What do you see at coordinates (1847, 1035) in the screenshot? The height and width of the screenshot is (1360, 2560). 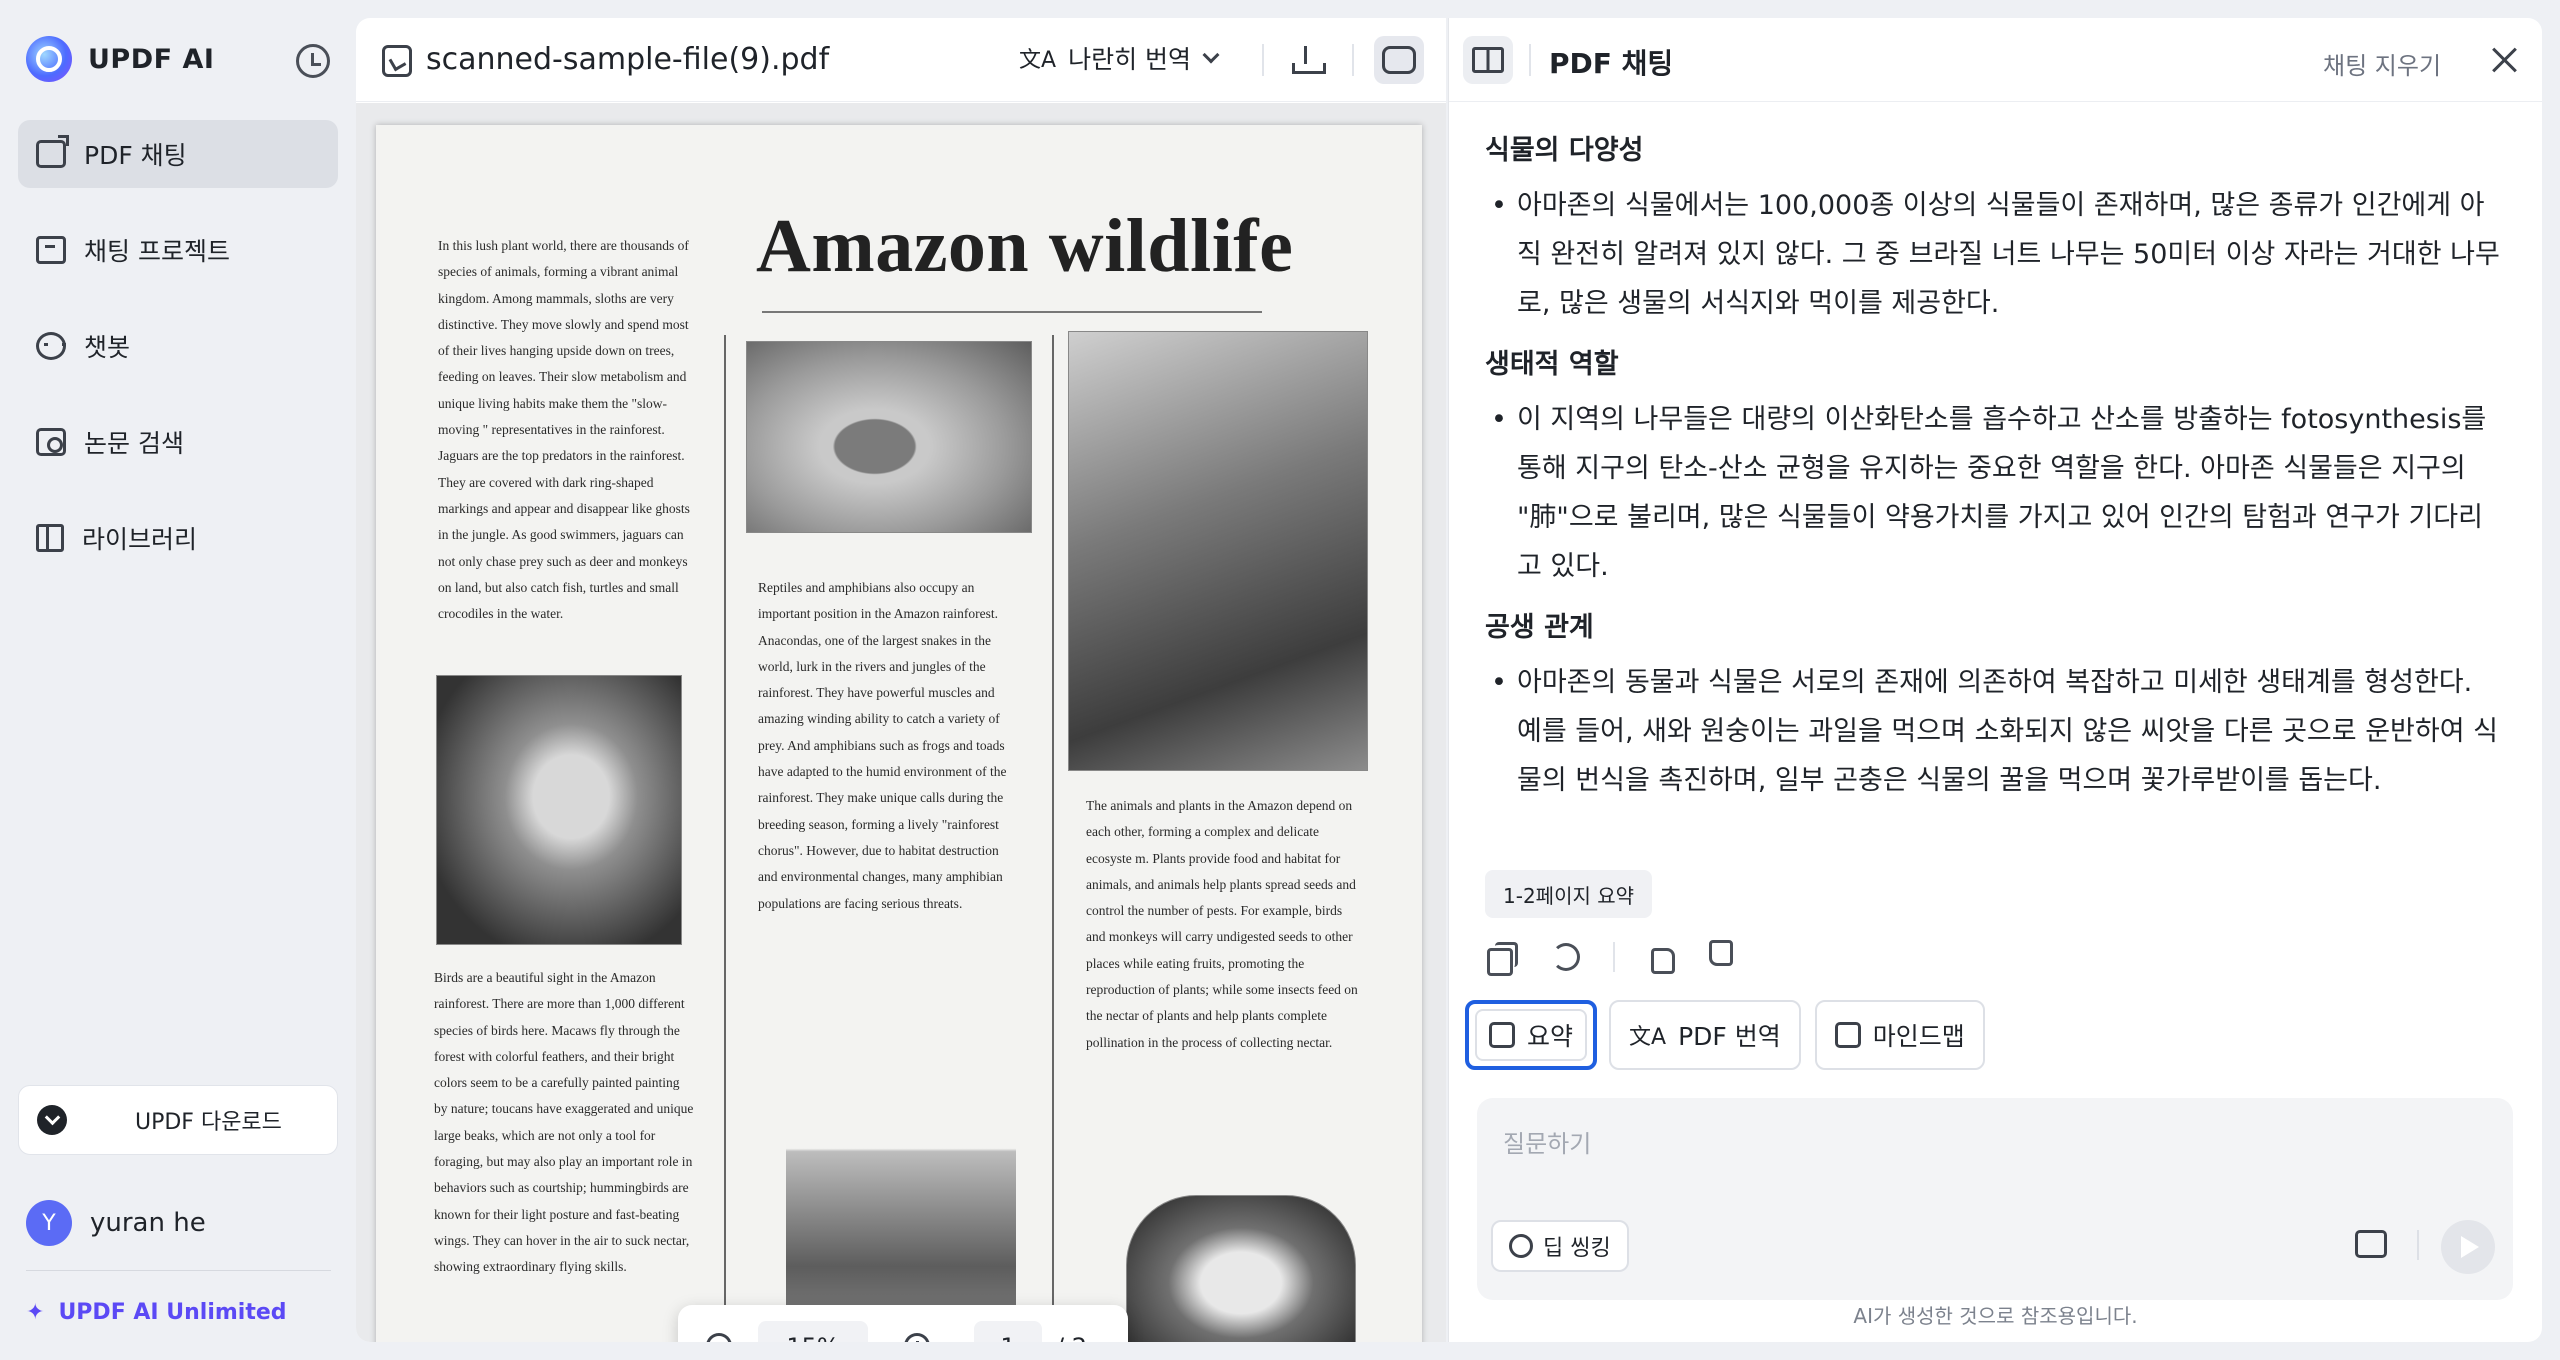 I see `mindmap-icon` at bounding box center [1847, 1035].